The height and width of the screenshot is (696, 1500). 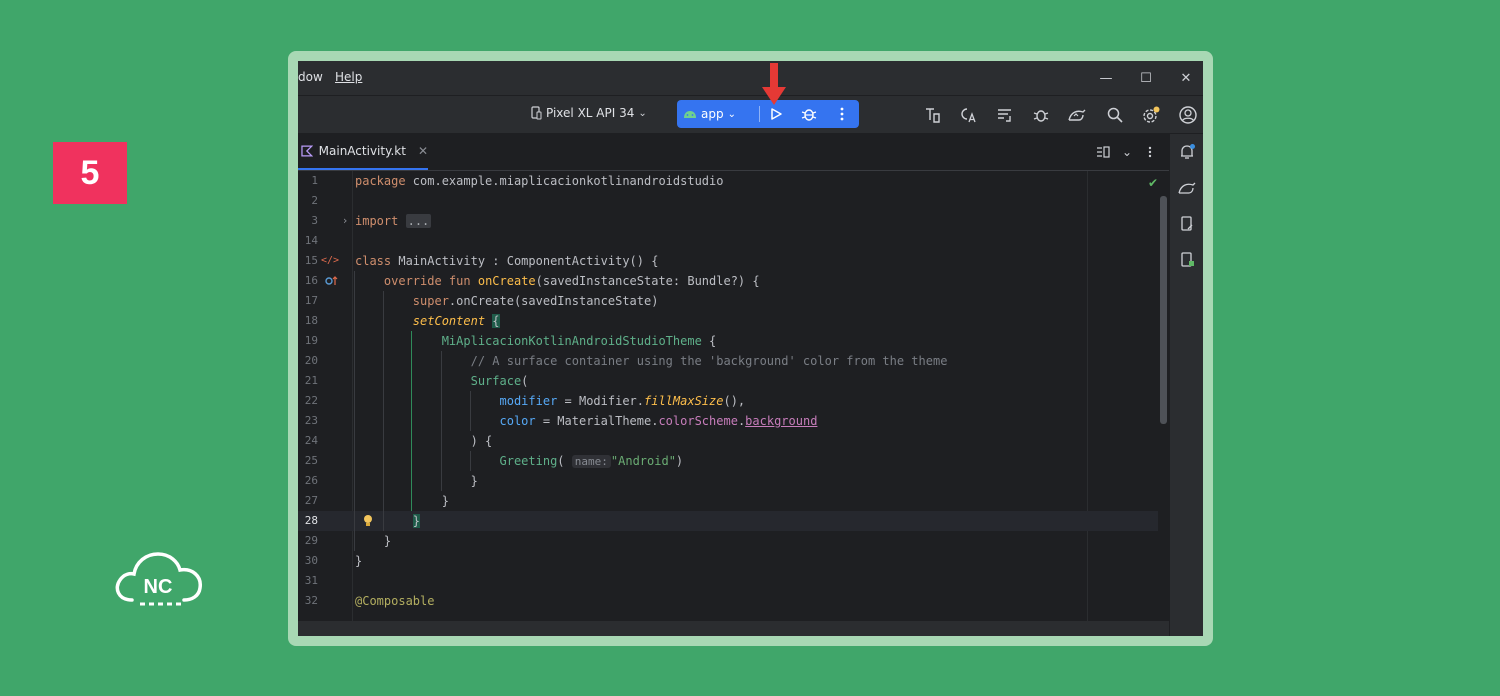 I want to click on line-number: 14, so click(x=311, y=240).